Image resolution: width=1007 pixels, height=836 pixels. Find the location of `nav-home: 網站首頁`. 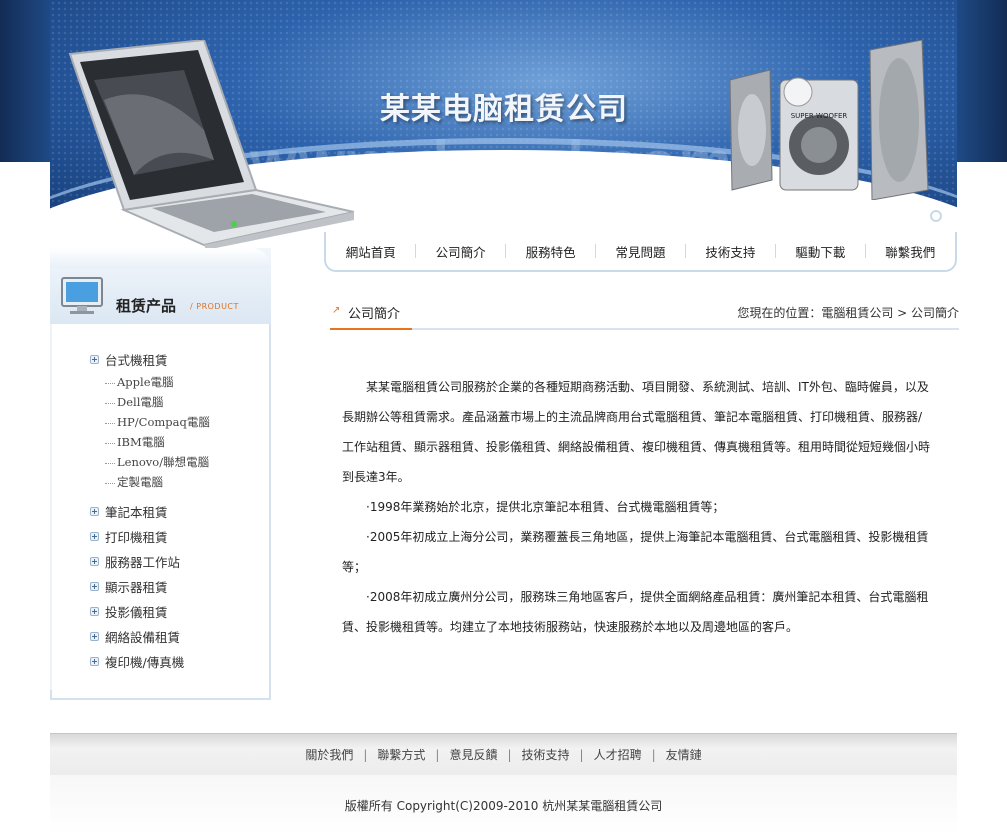

nav-home: 網站首頁 is located at coordinates (371, 251).